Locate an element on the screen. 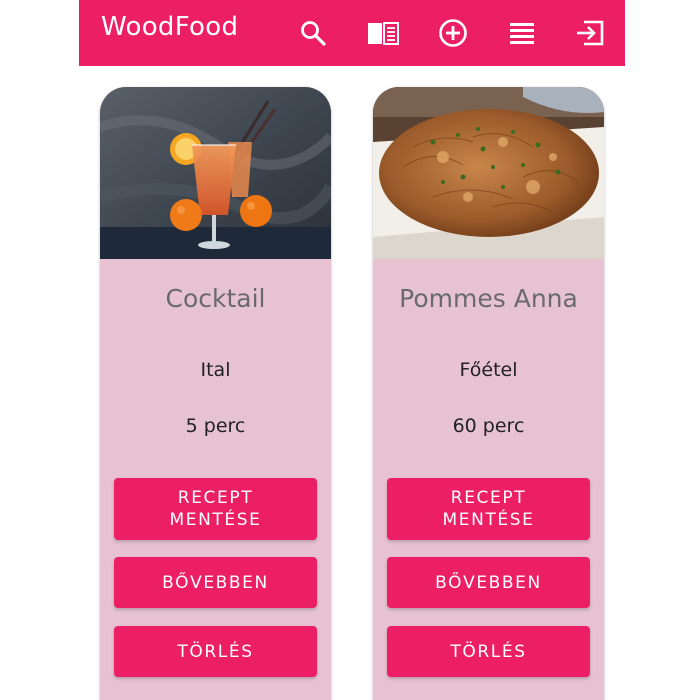 Image resolution: width=700 pixels, height=700 pixels. recipe-image-cocktail is located at coordinates (215, 173).